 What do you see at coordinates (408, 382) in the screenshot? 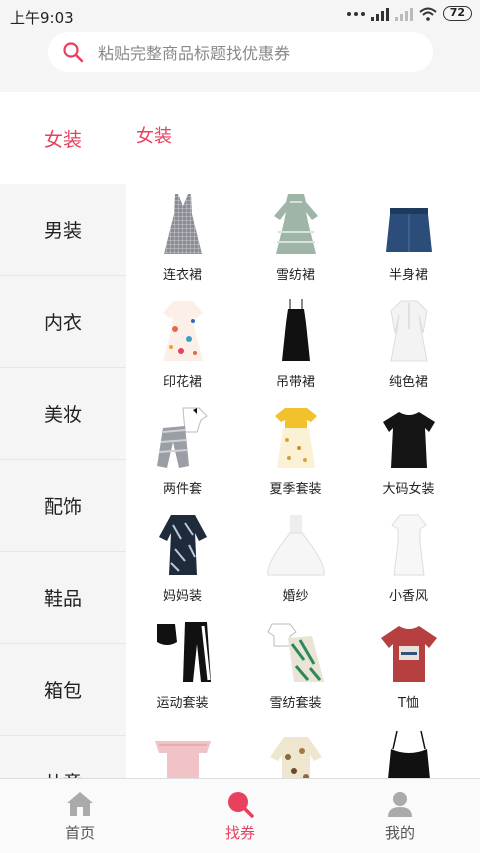
I see `subcategory-label: 纯色裙` at bounding box center [408, 382].